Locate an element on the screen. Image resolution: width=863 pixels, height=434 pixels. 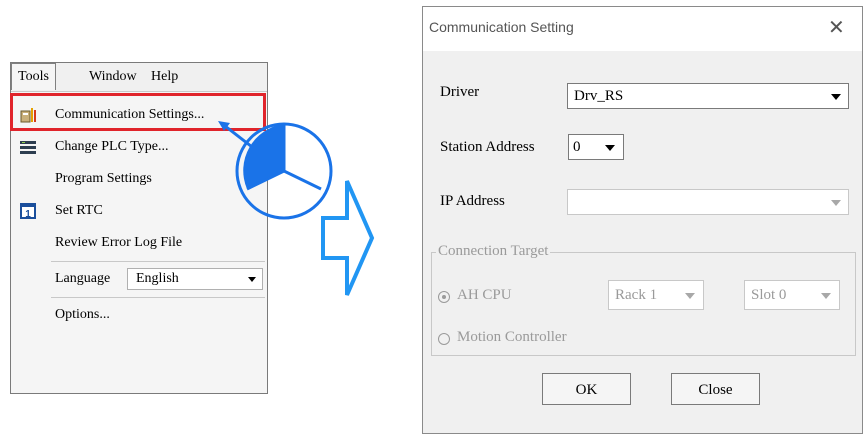
rack-select: Rack 1 is located at coordinates (656, 295).